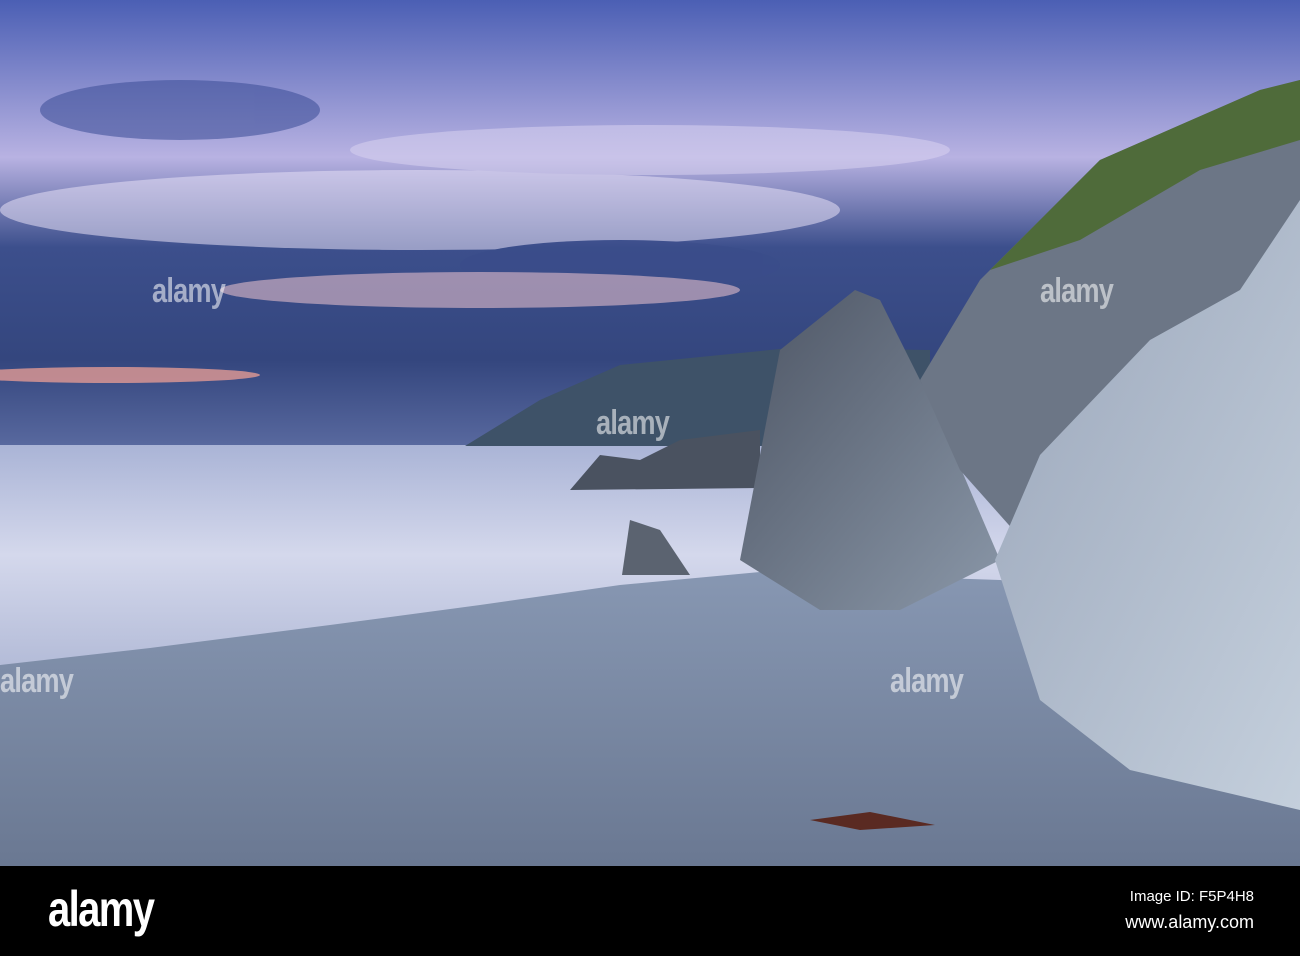  I want to click on image-id: Image ID: F5P4H8, so click(1191, 896).